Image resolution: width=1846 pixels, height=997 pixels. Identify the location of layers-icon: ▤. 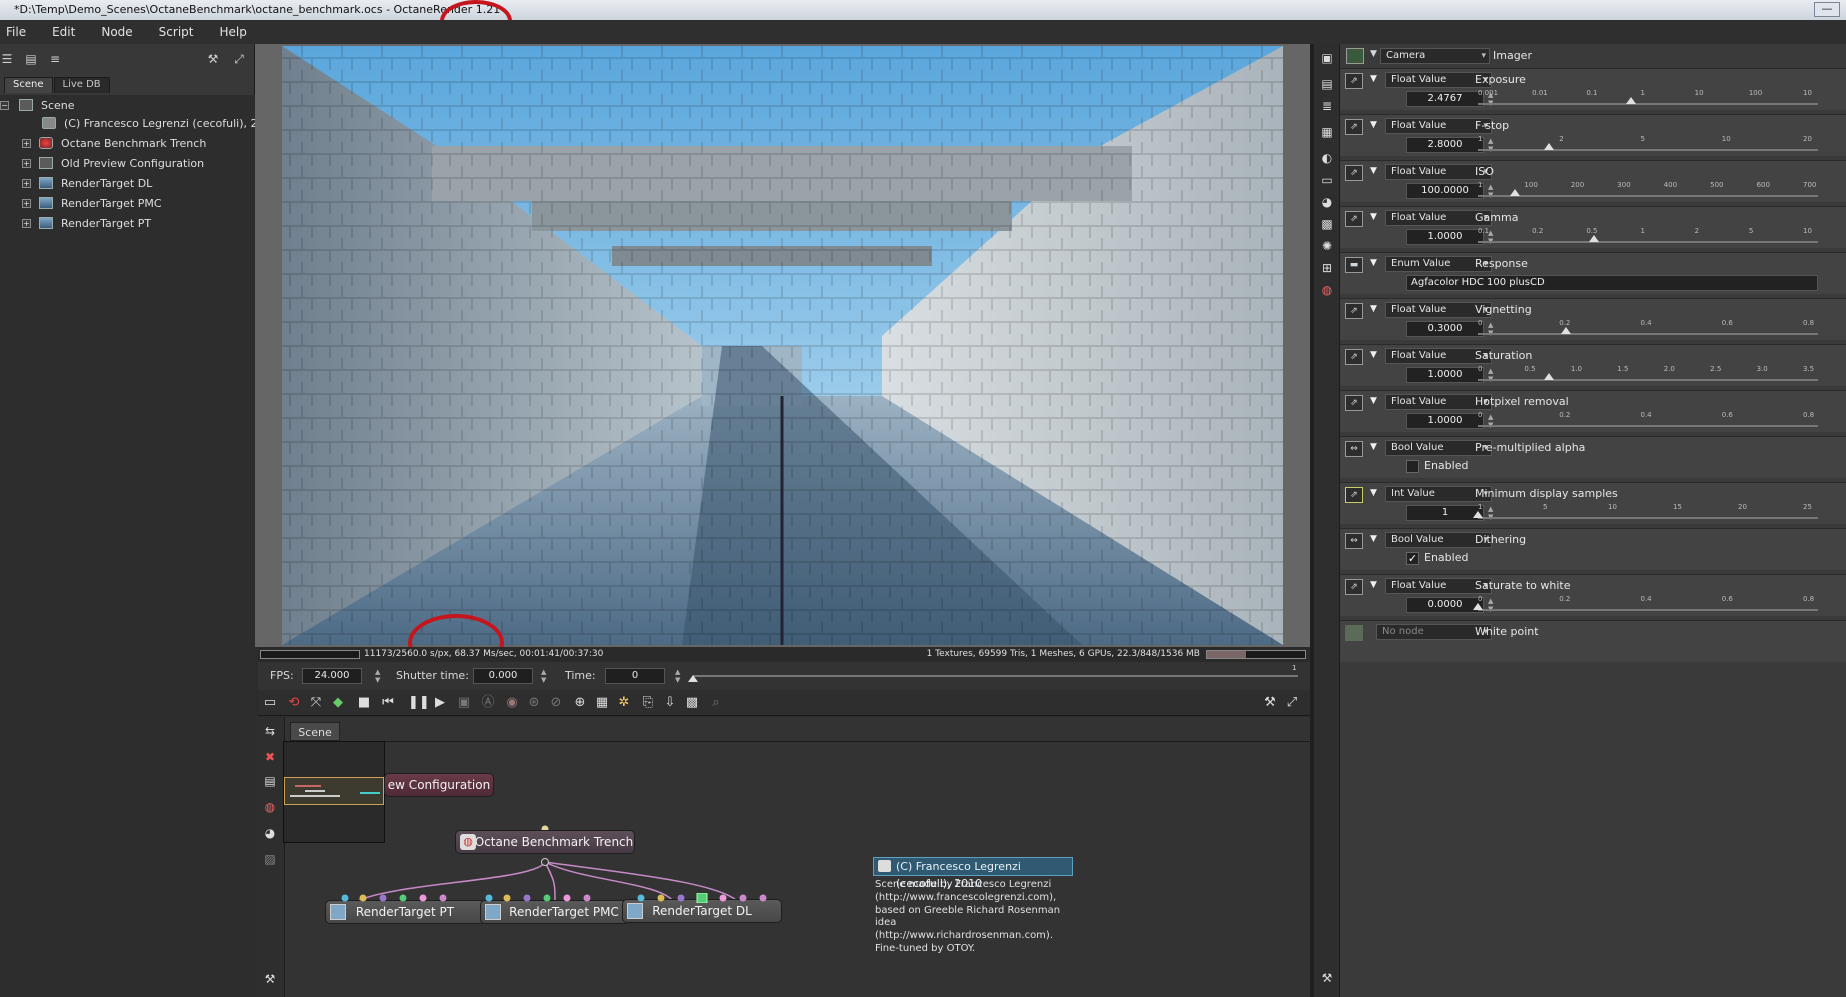
(1327, 84).